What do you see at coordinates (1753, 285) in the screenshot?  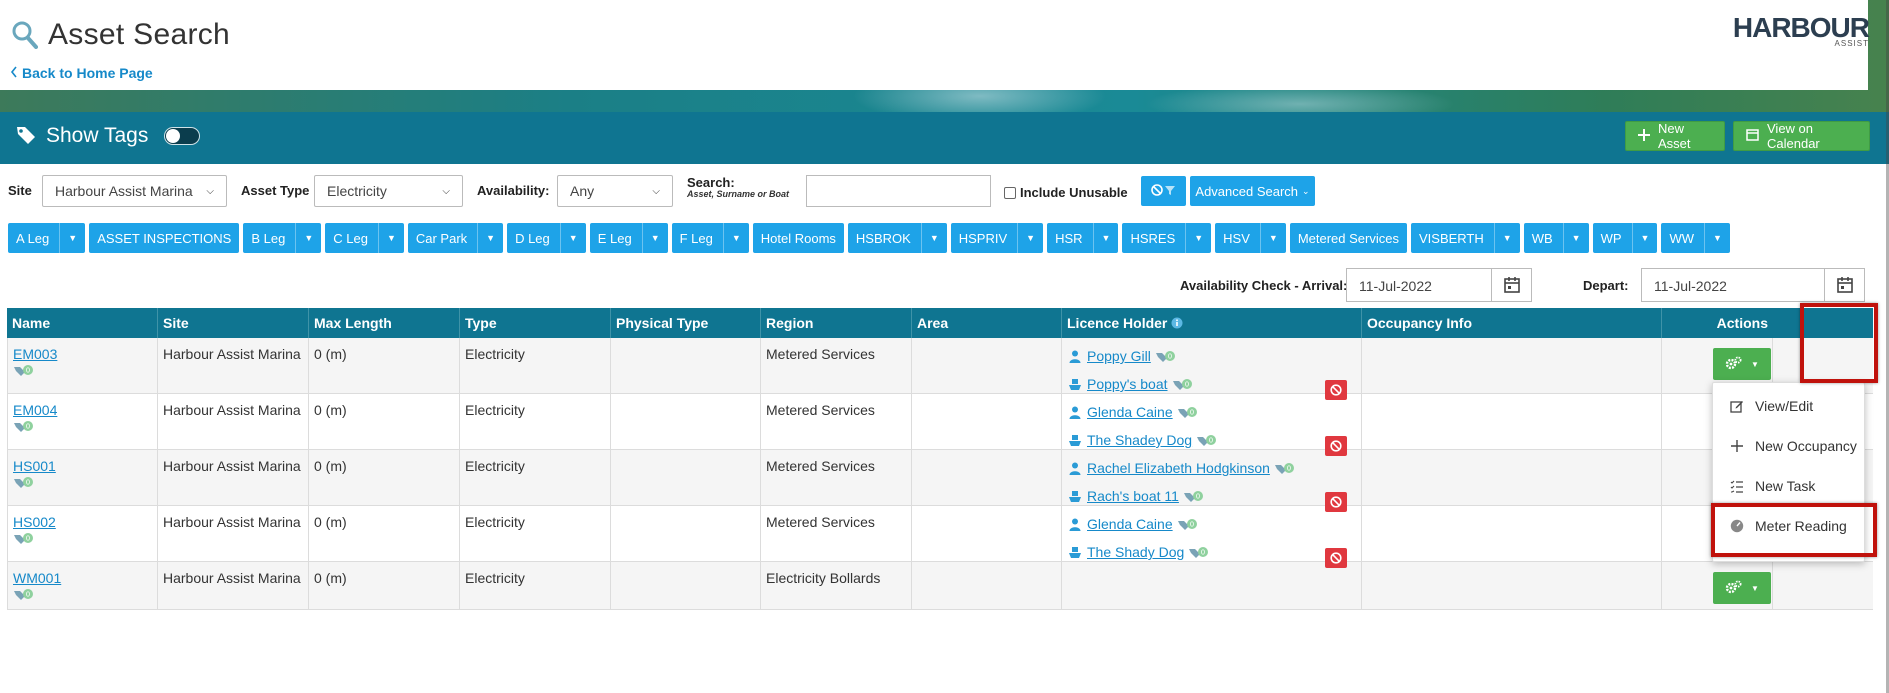 I see `depart-date-input: 11-Jul-2022` at bounding box center [1753, 285].